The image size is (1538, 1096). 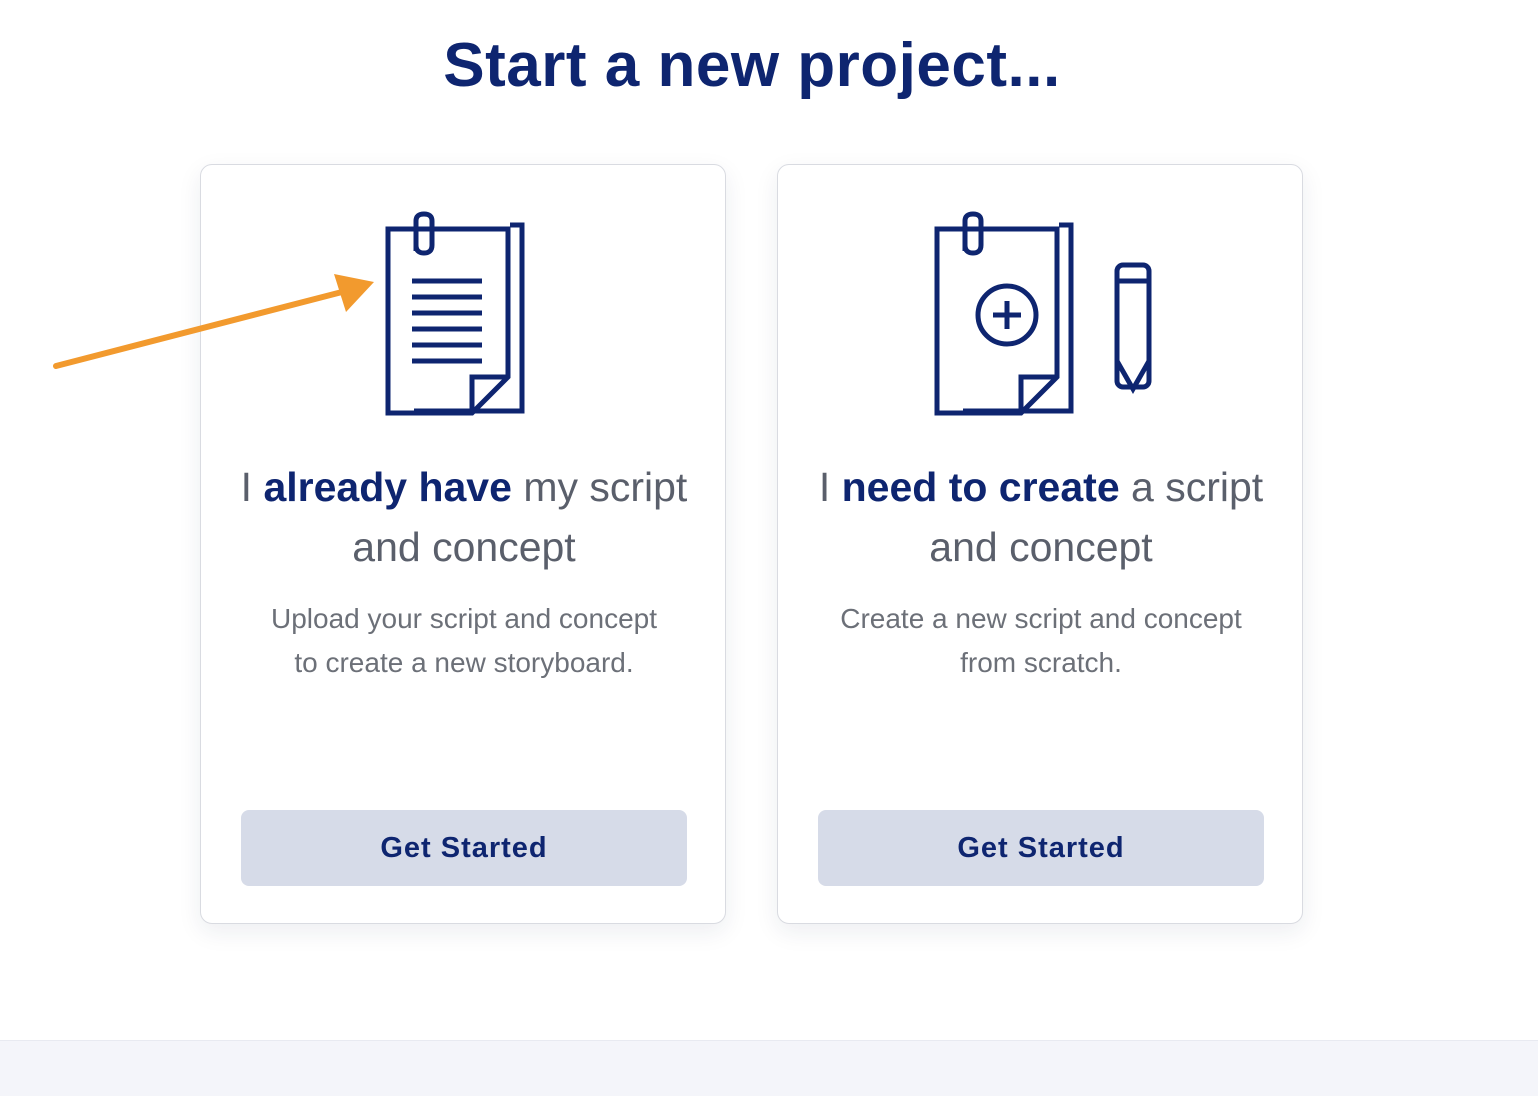 I want to click on annotation-arrow-icon, so click(x=213, y=321).